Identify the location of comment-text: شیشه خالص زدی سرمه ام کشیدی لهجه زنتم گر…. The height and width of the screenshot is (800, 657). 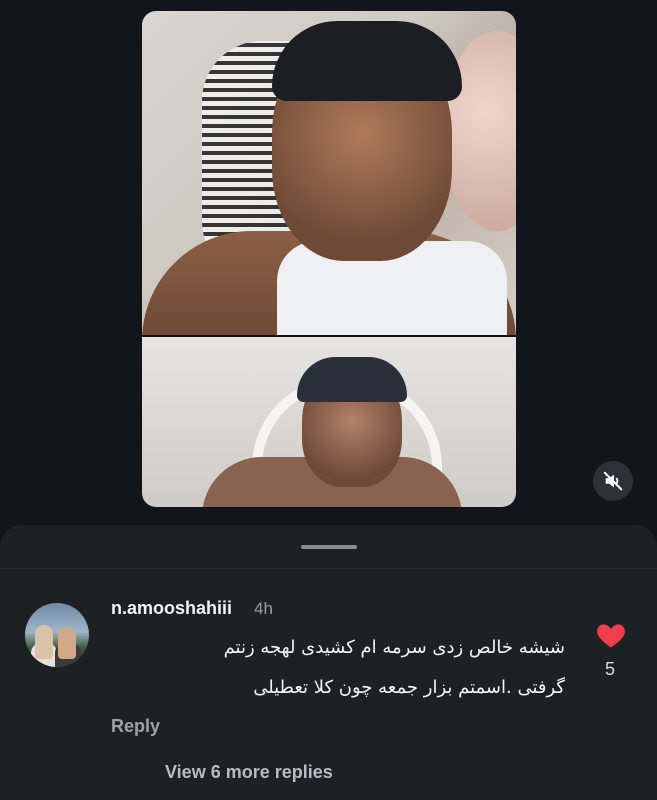
(357, 668).